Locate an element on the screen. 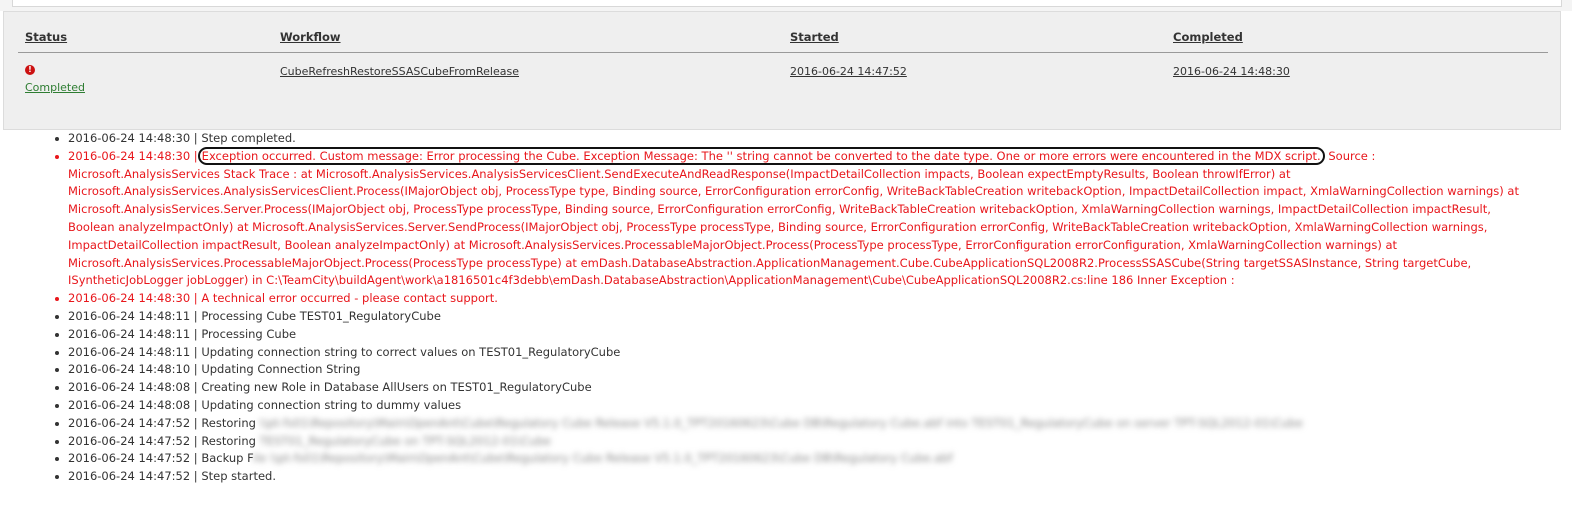 The width and height of the screenshot is (1572, 517). started-time-link: 2016-06-24 14:47:52 is located at coordinates (848, 71).